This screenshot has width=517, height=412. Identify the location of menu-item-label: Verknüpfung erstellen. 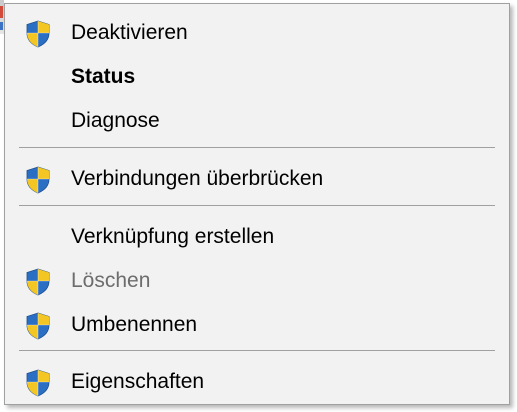
(173, 236).